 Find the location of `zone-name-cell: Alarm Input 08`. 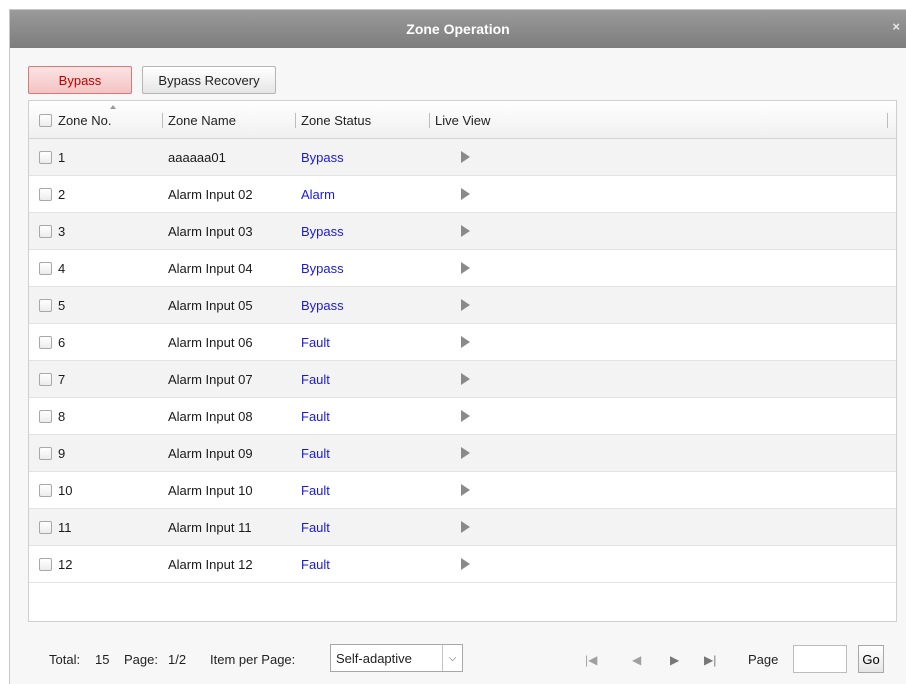

zone-name-cell: Alarm Input 08 is located at coordinates (210, 416).